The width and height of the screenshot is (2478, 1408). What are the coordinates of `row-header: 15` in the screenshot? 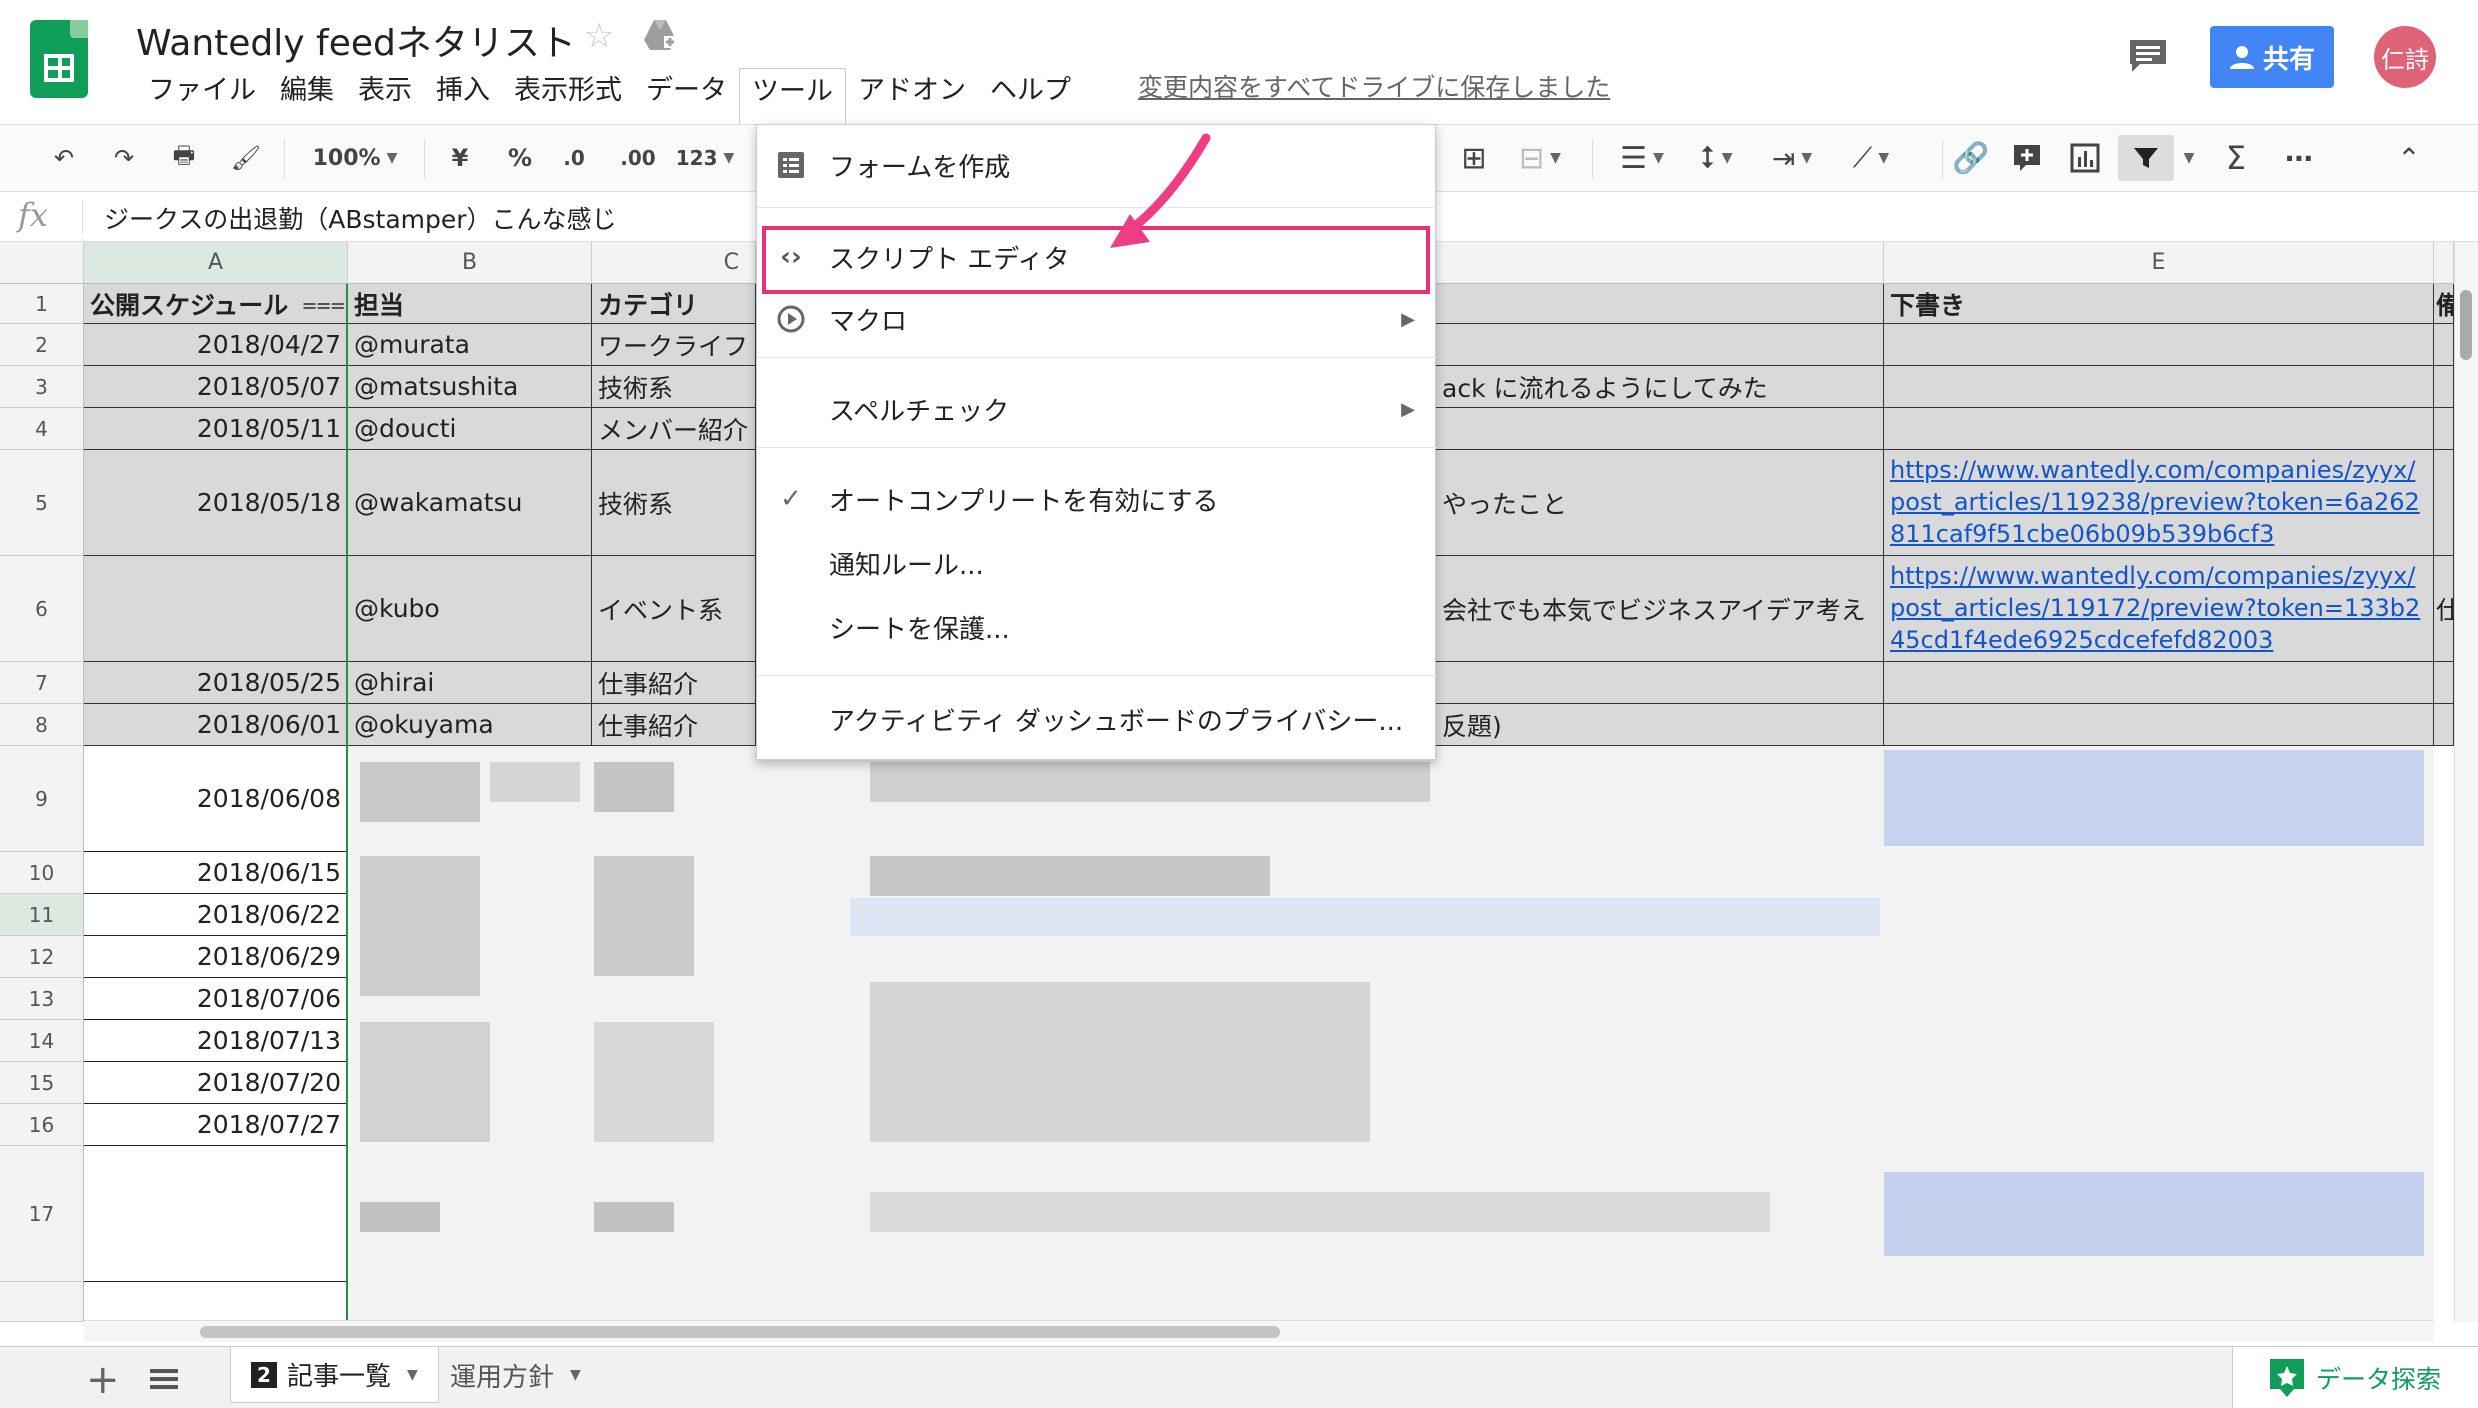 It's located at (42, 1083).